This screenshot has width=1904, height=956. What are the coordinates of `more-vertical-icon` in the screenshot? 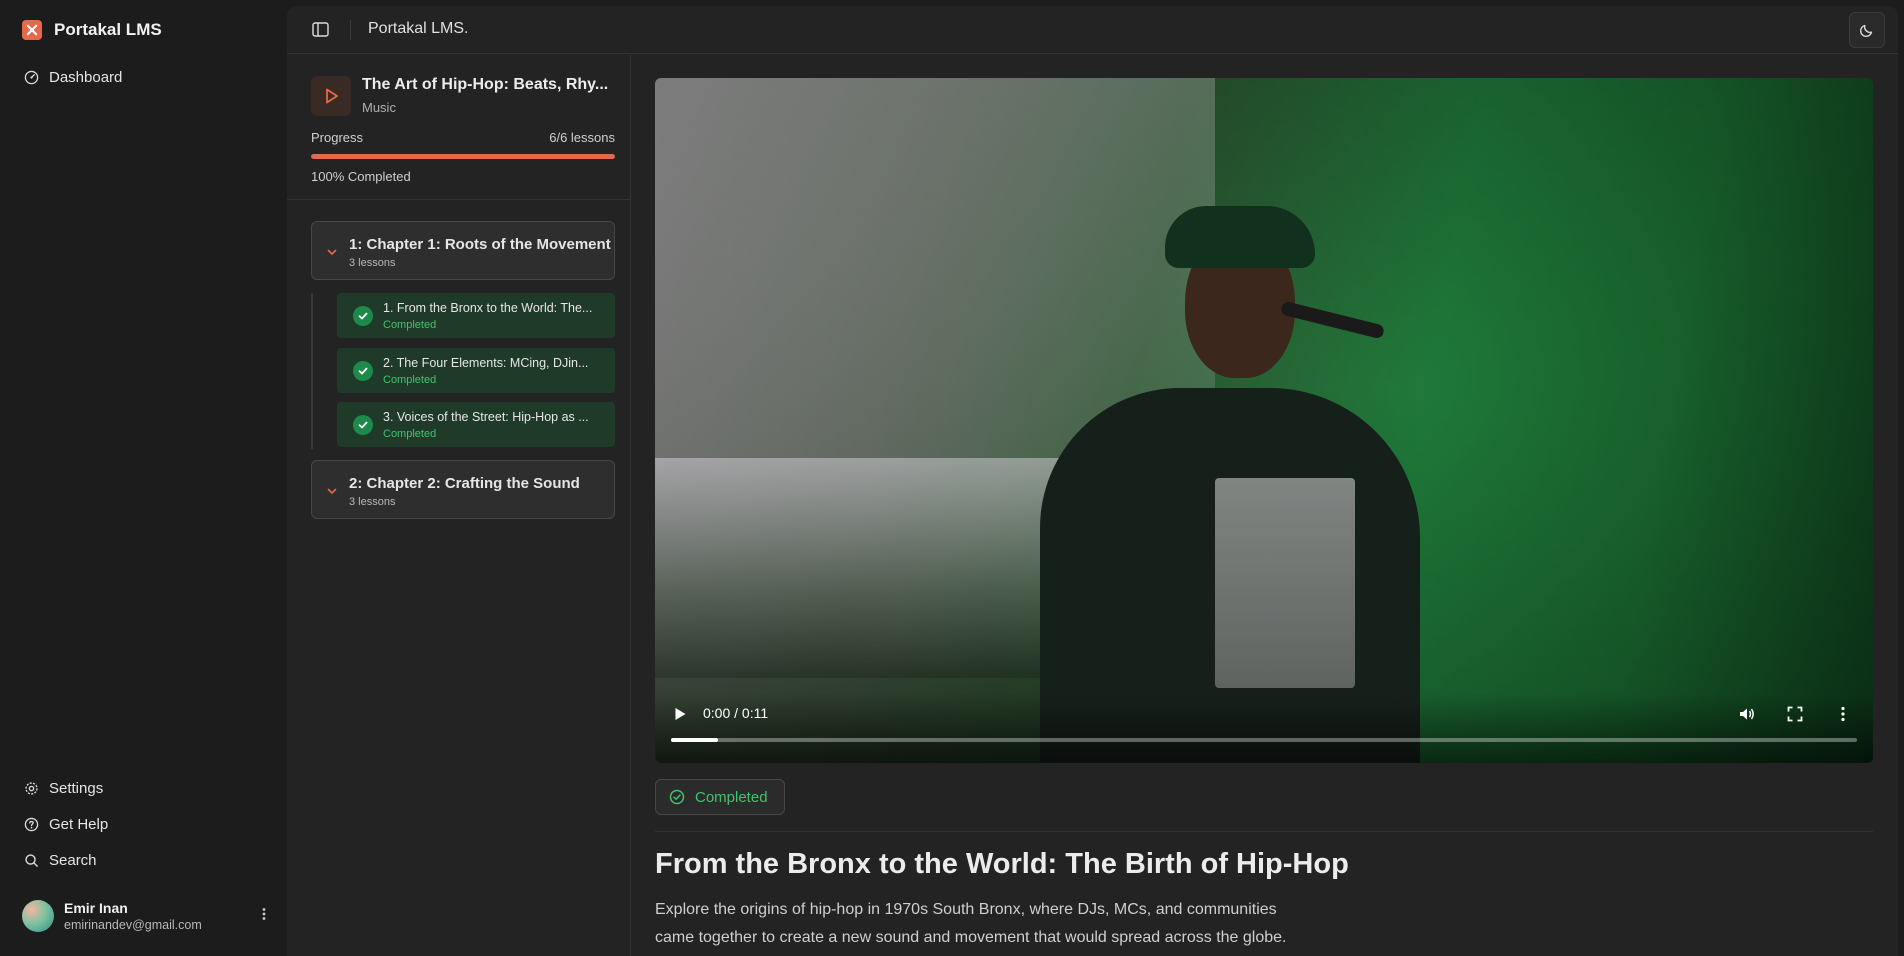 It's located at (264, 914).